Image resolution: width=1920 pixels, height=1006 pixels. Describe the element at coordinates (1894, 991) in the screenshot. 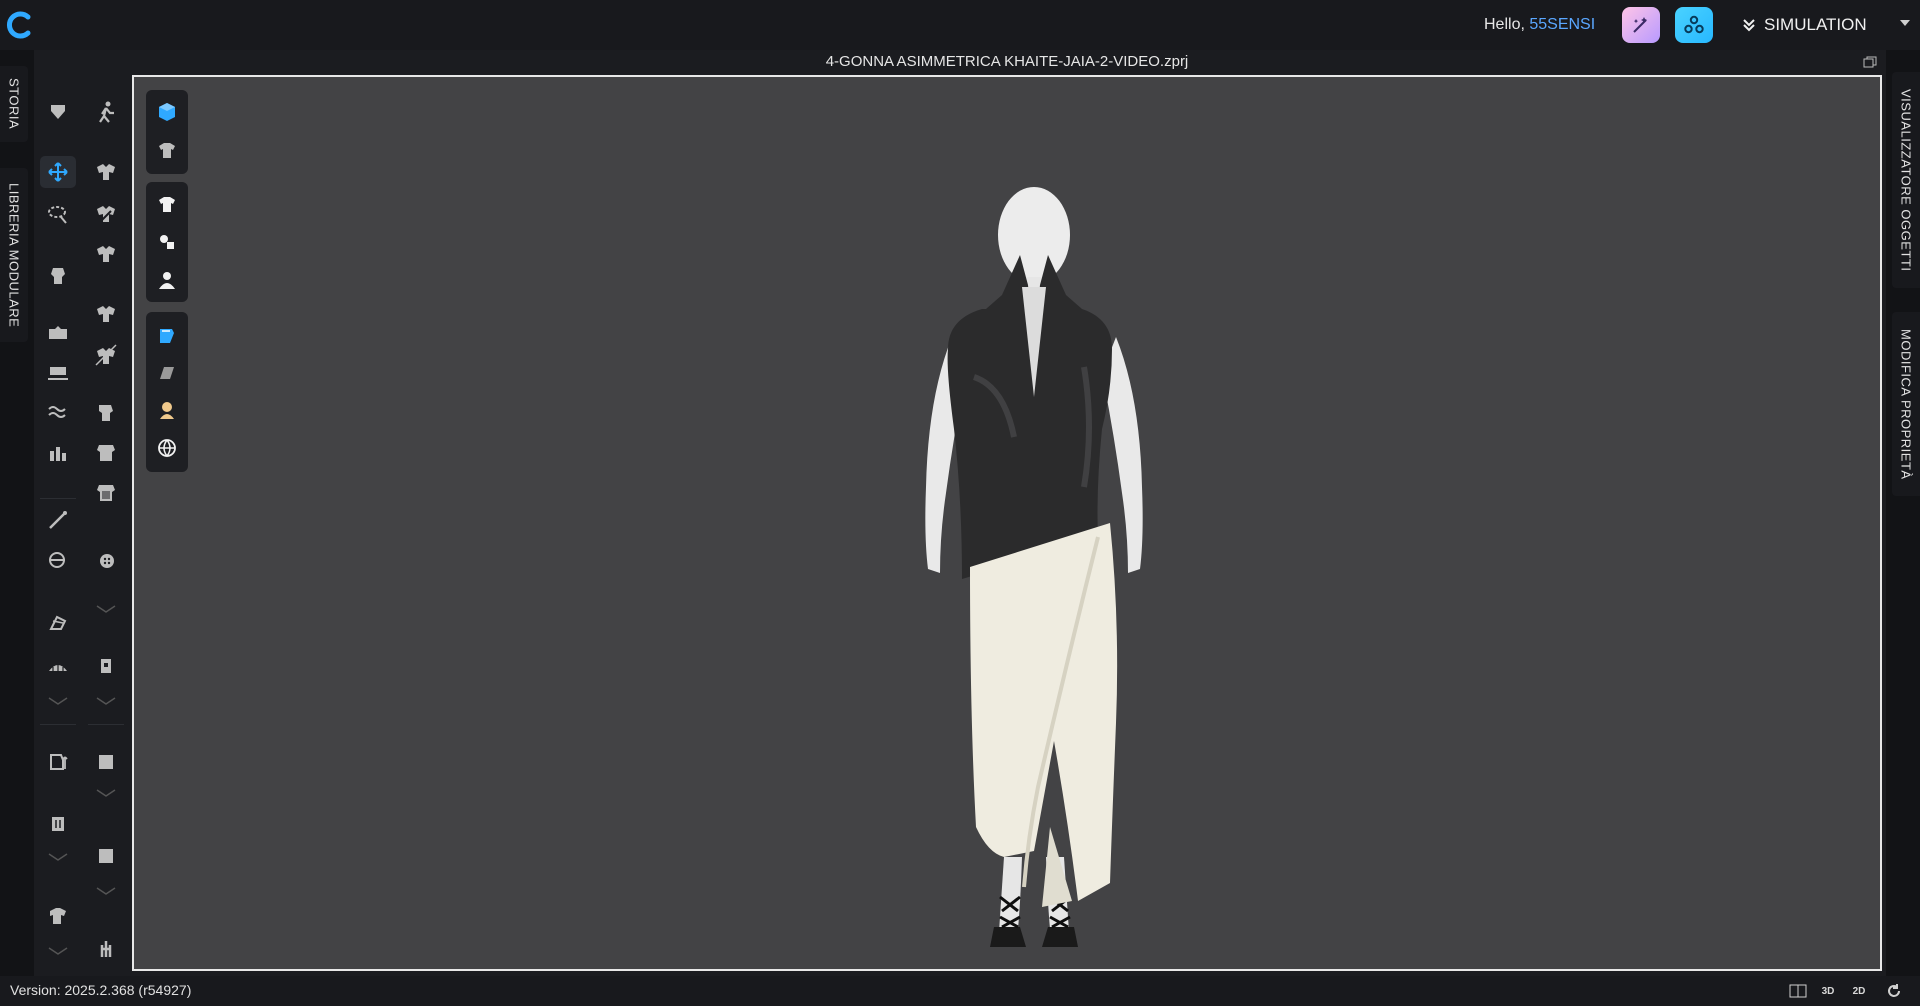

I see `refresh-icon` at that location.